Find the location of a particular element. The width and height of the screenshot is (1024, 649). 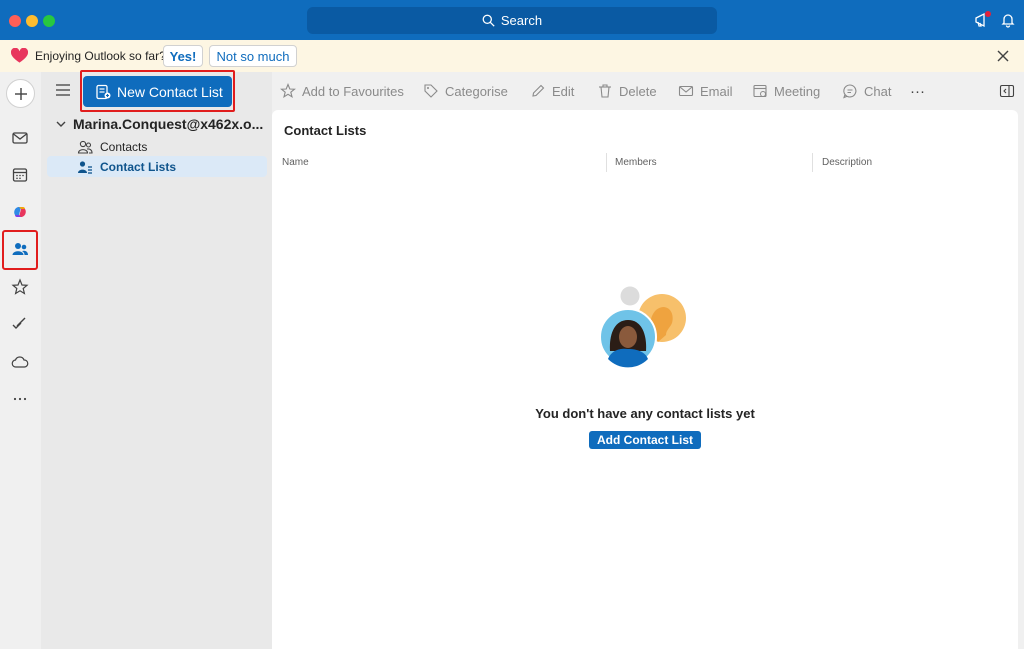

edit-label: Edit is located at coordinates (563, 91).